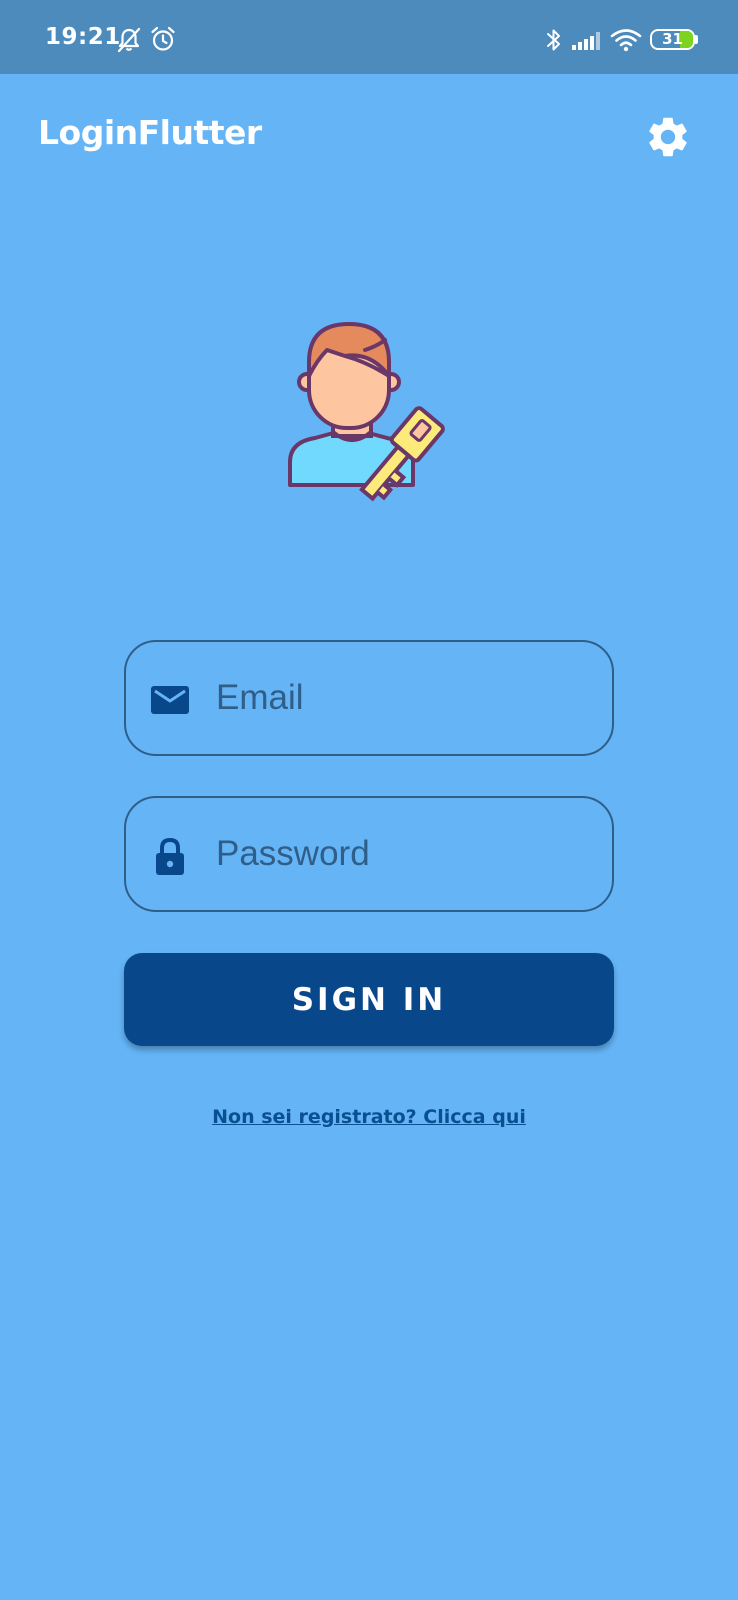 Image resolution: width=738 pixels, height=1600 pixels. Describe the element at coordinates (586, 41) in the screenshot. I see `signal-icon` at that location.